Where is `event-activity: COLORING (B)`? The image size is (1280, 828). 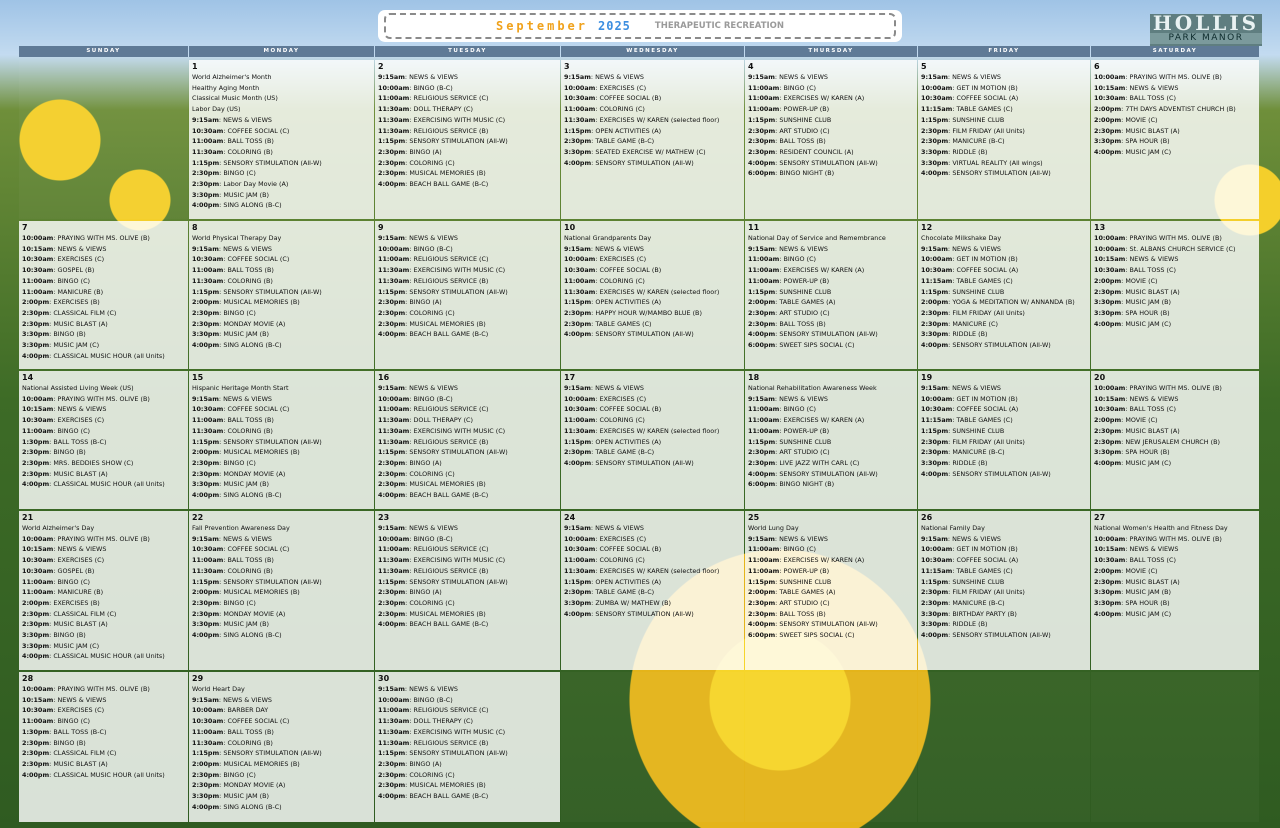
event-activity: COLORING (B) is located at coordinates (250, 280).